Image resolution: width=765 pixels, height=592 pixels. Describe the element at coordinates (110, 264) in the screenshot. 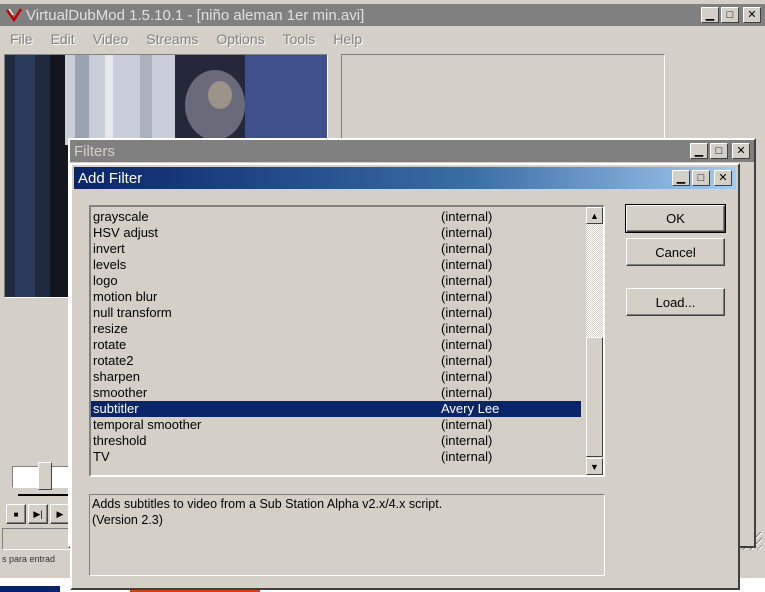

I see `filter-name: levels` at that location.